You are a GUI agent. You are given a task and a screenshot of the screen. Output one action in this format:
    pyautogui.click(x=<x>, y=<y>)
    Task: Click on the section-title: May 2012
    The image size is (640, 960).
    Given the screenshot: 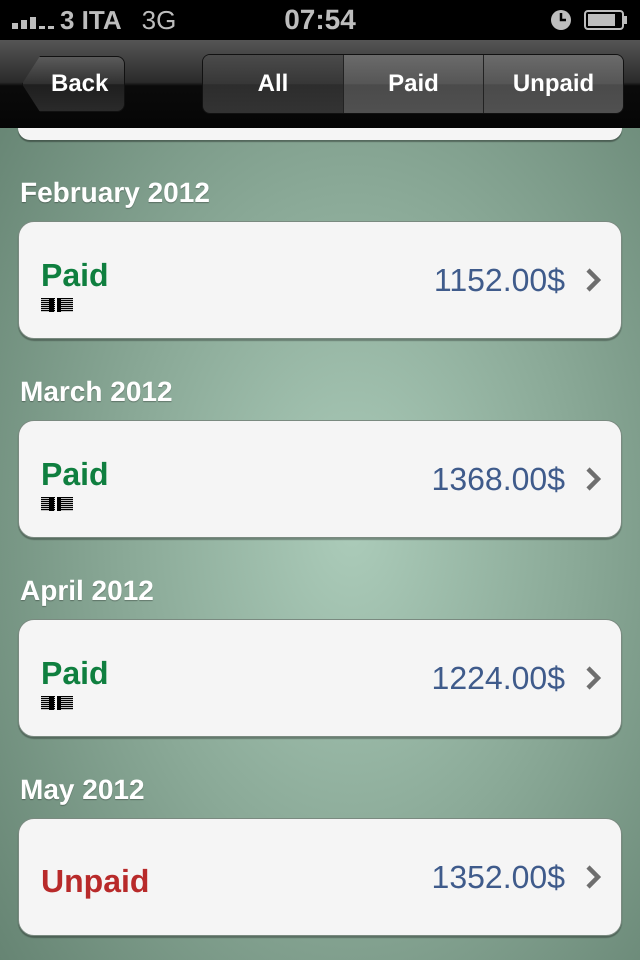 What is the action you would take?
    pyautogui.click(x=83, y=790)
    